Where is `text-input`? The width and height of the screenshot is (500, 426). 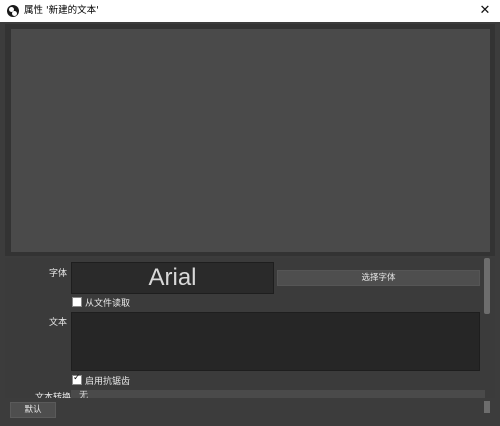 text-input is located at coordinates (275, 341).